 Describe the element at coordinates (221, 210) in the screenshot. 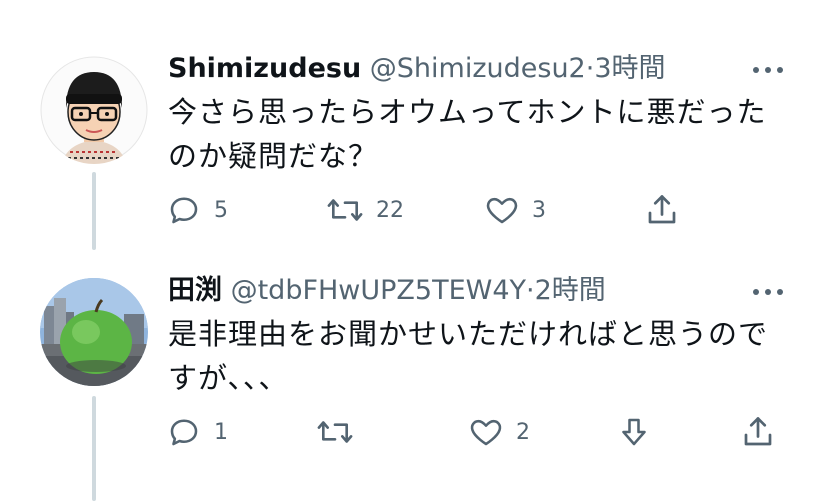

I see `reply-count: 5` at that location.